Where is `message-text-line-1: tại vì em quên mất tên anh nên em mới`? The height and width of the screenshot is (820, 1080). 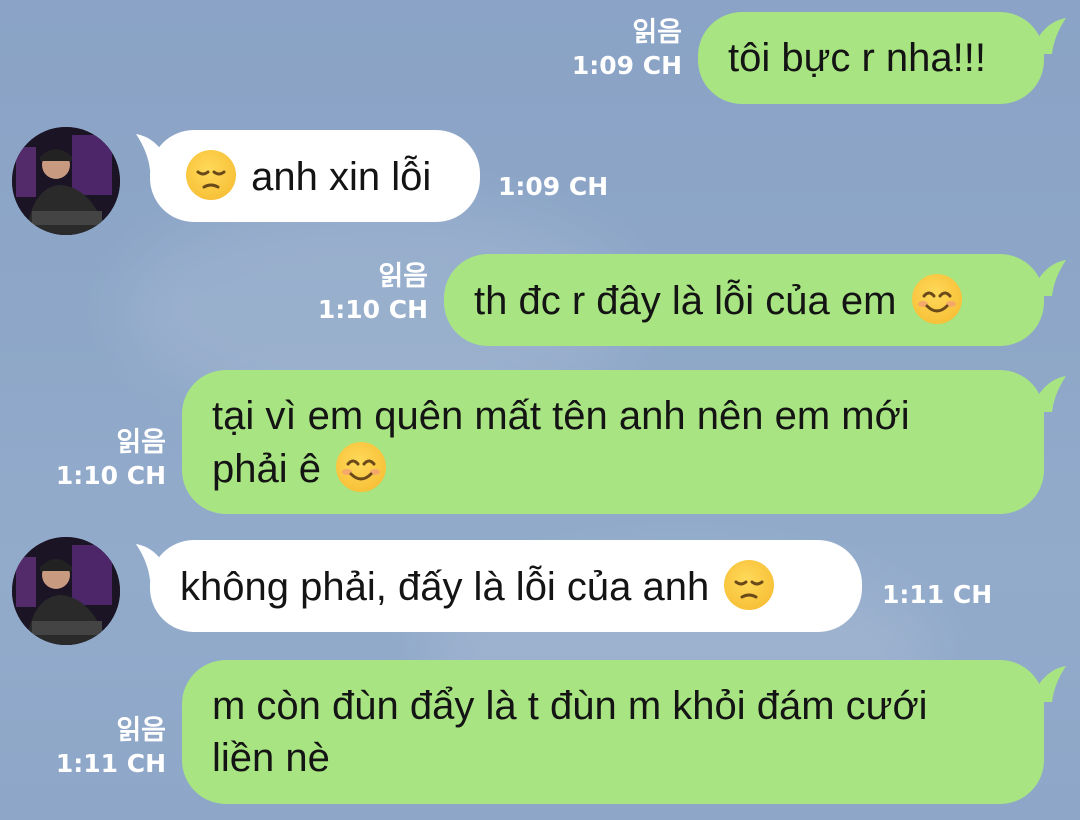
message-text-line-1: tại vì em quên mất tên anh nên em mới is located at coordinates (561, 416).